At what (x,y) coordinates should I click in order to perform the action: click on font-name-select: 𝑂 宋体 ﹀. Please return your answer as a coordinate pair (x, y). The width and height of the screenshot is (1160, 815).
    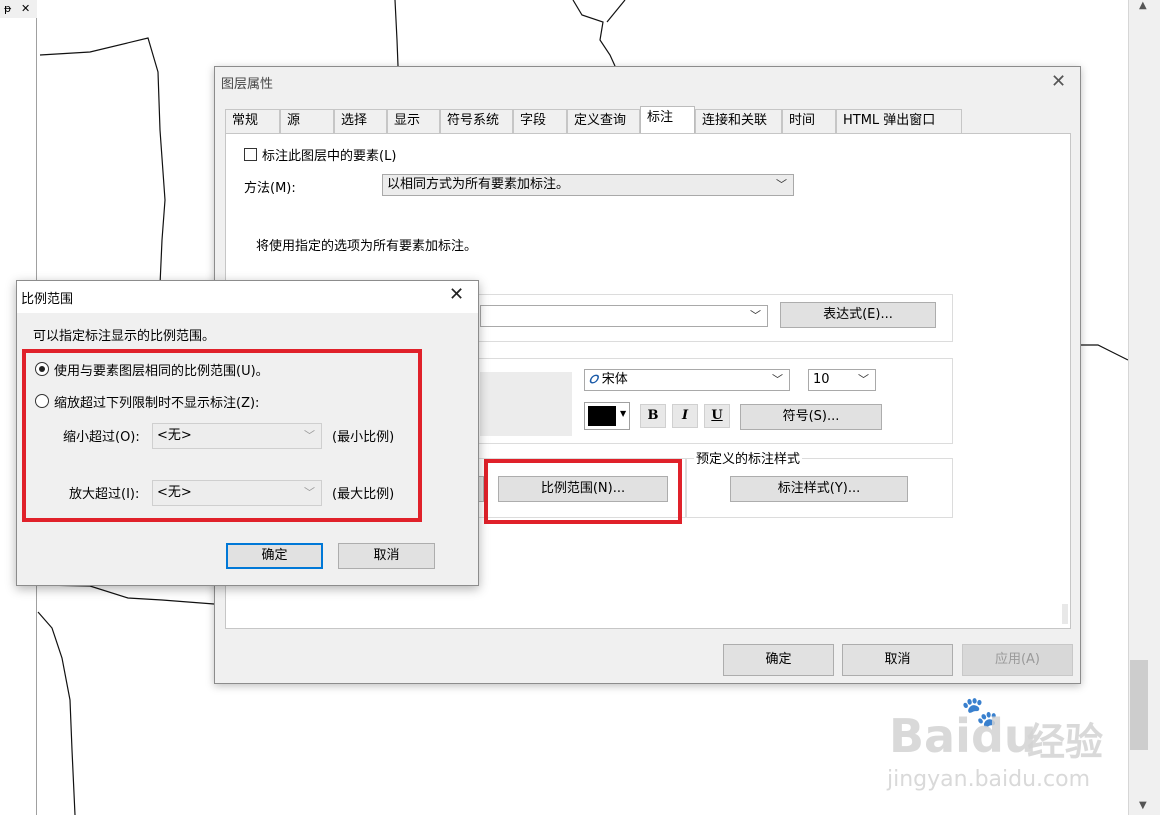
    Looking at the image, I should click on (687, 380).